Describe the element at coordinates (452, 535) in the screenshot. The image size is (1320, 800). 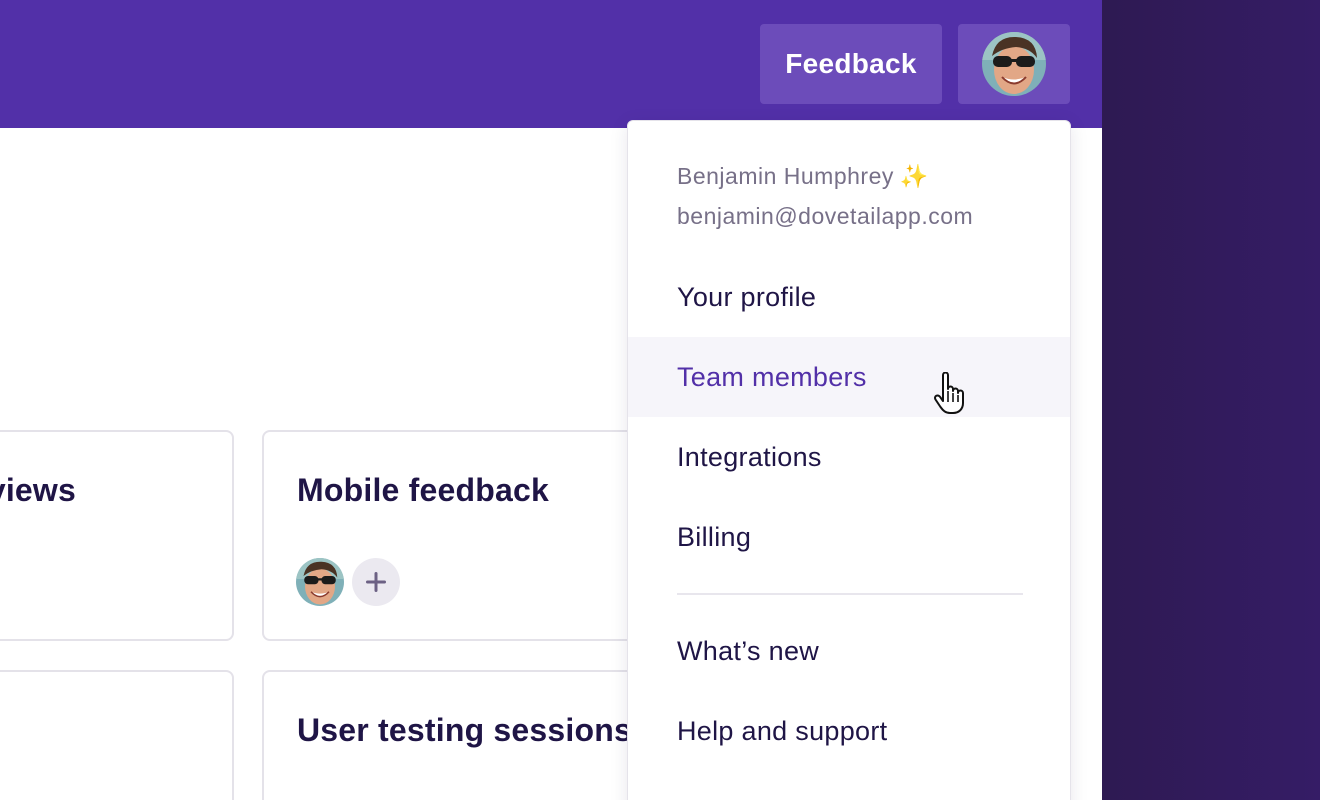
I see `project-card-mobile-feedback: Mobile feedback` at that location.